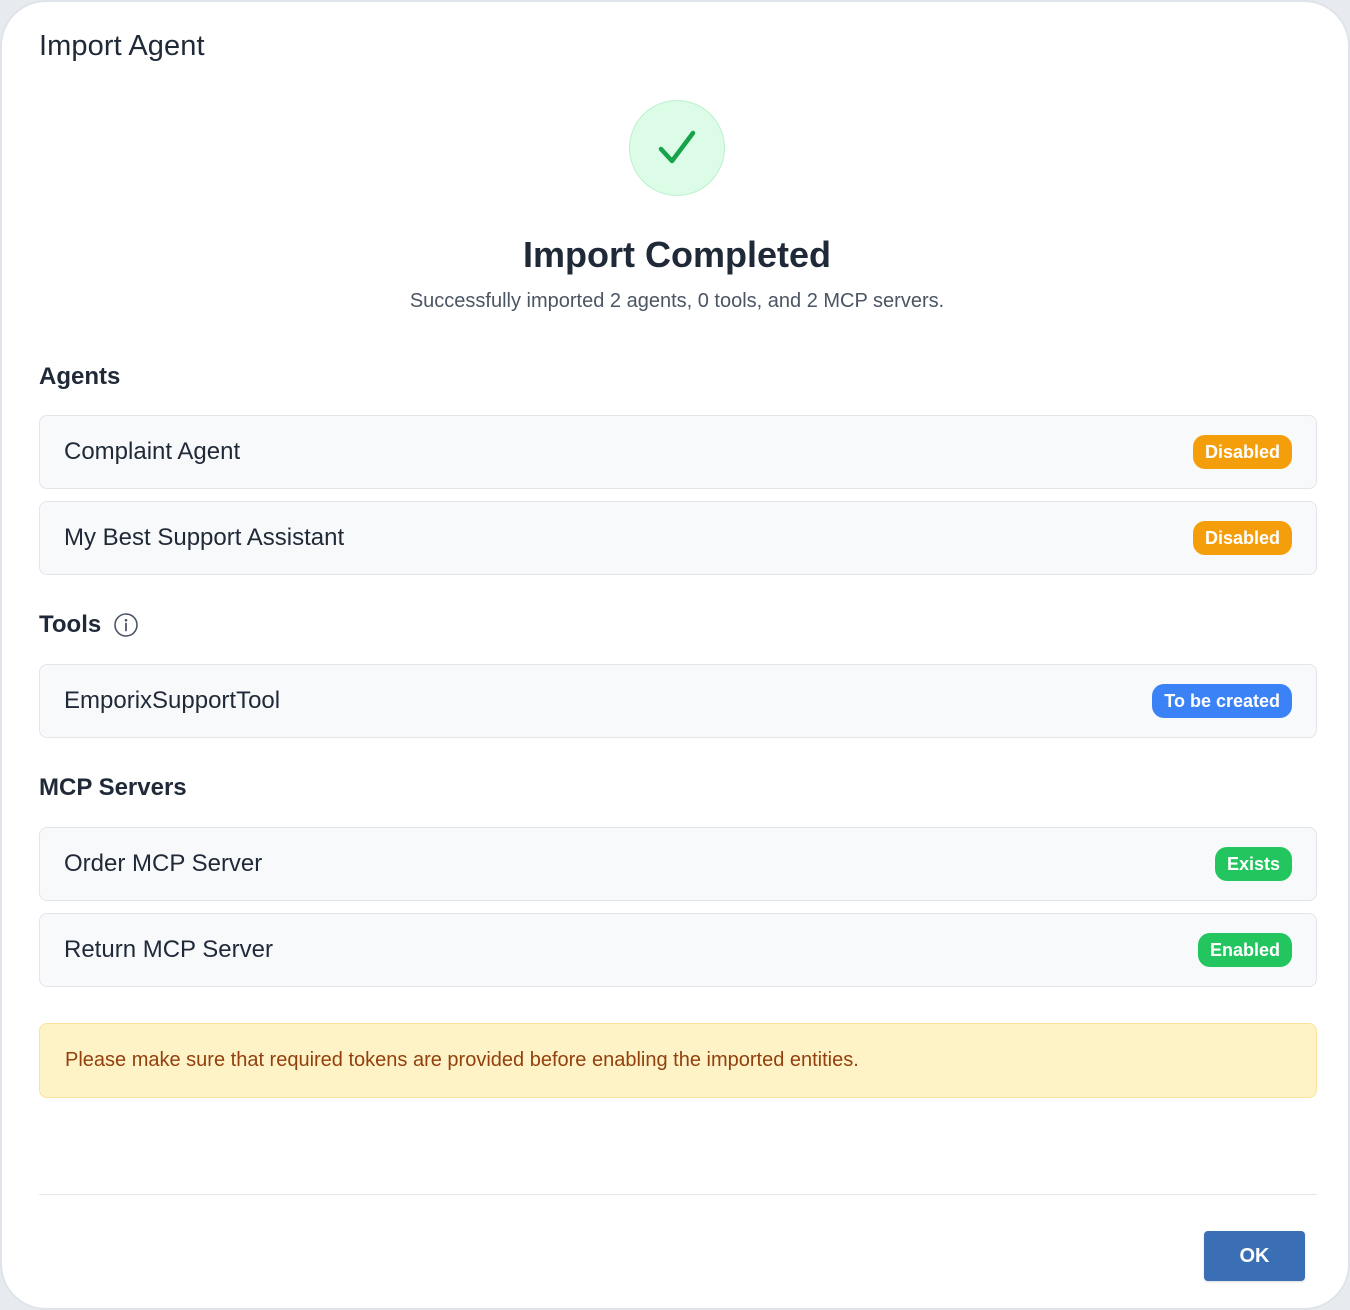 The height and width of the screenshot is (1310, 1350). Describe the element at coordinates (678, 701) in the screenshot. I see `list-item: EmporixSupportTool To be created` at that location.